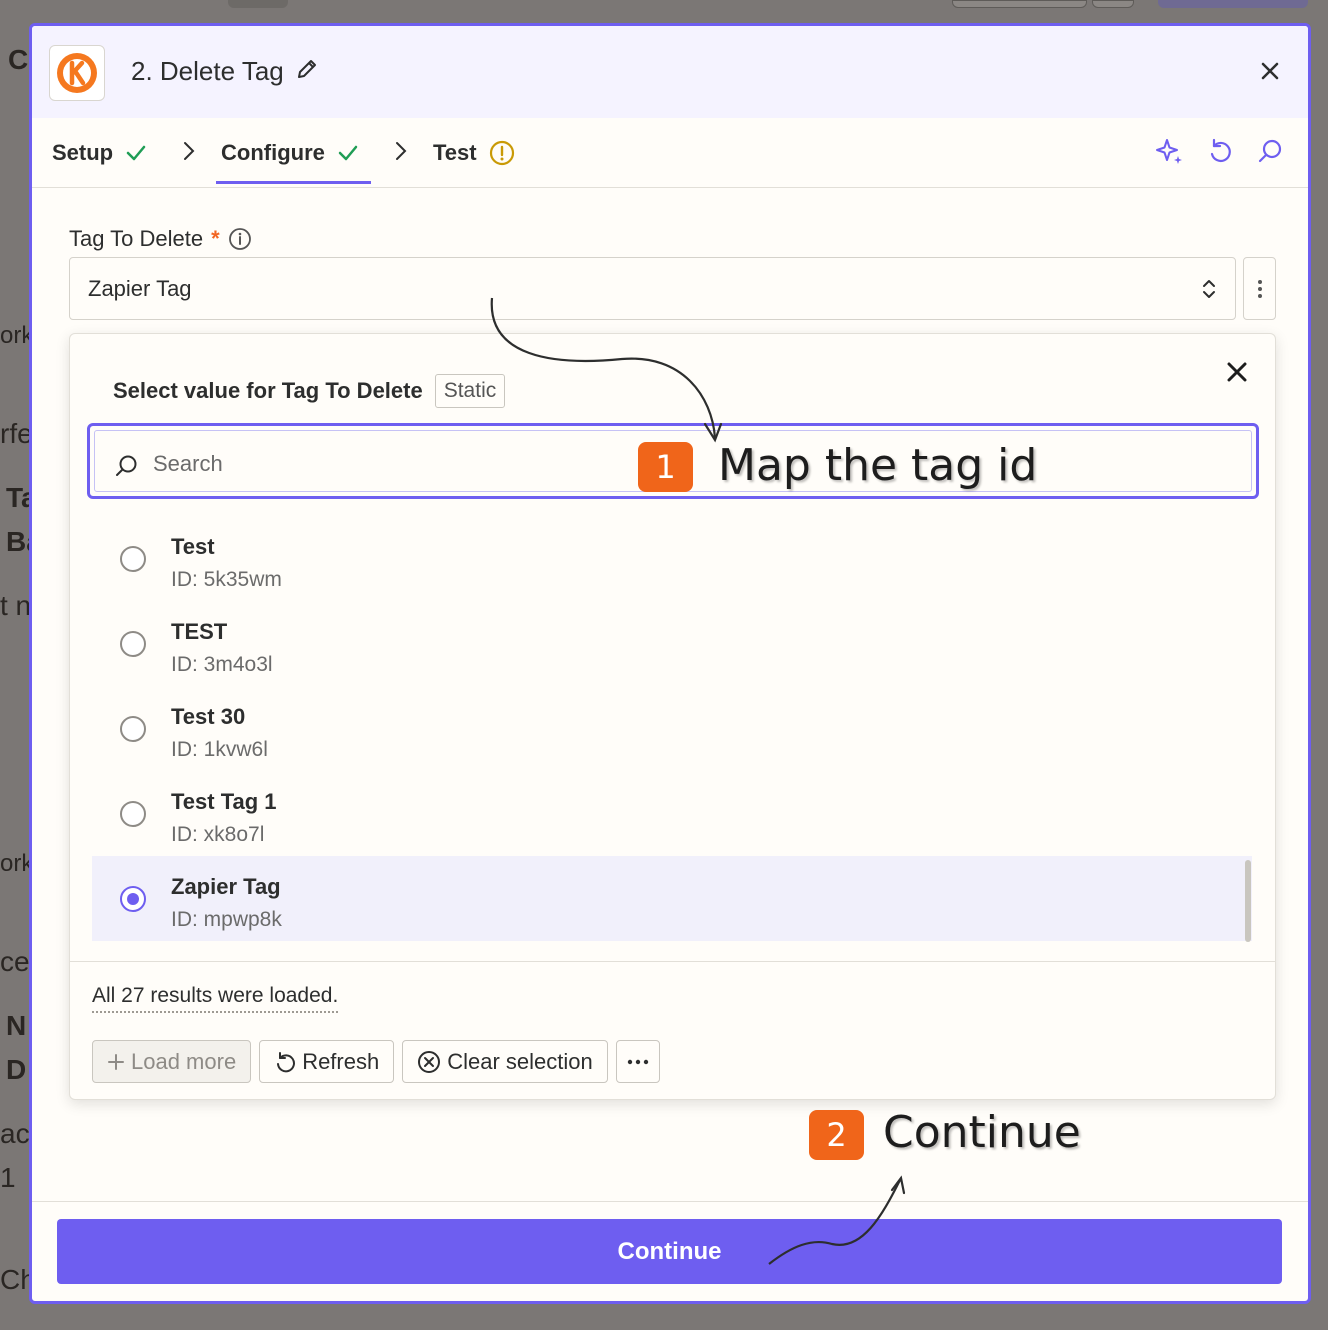 Image resolution: width=1328 pixels, height=1330 pixels. I want to click on option-name: Zapier Tag, so click(226, 886).